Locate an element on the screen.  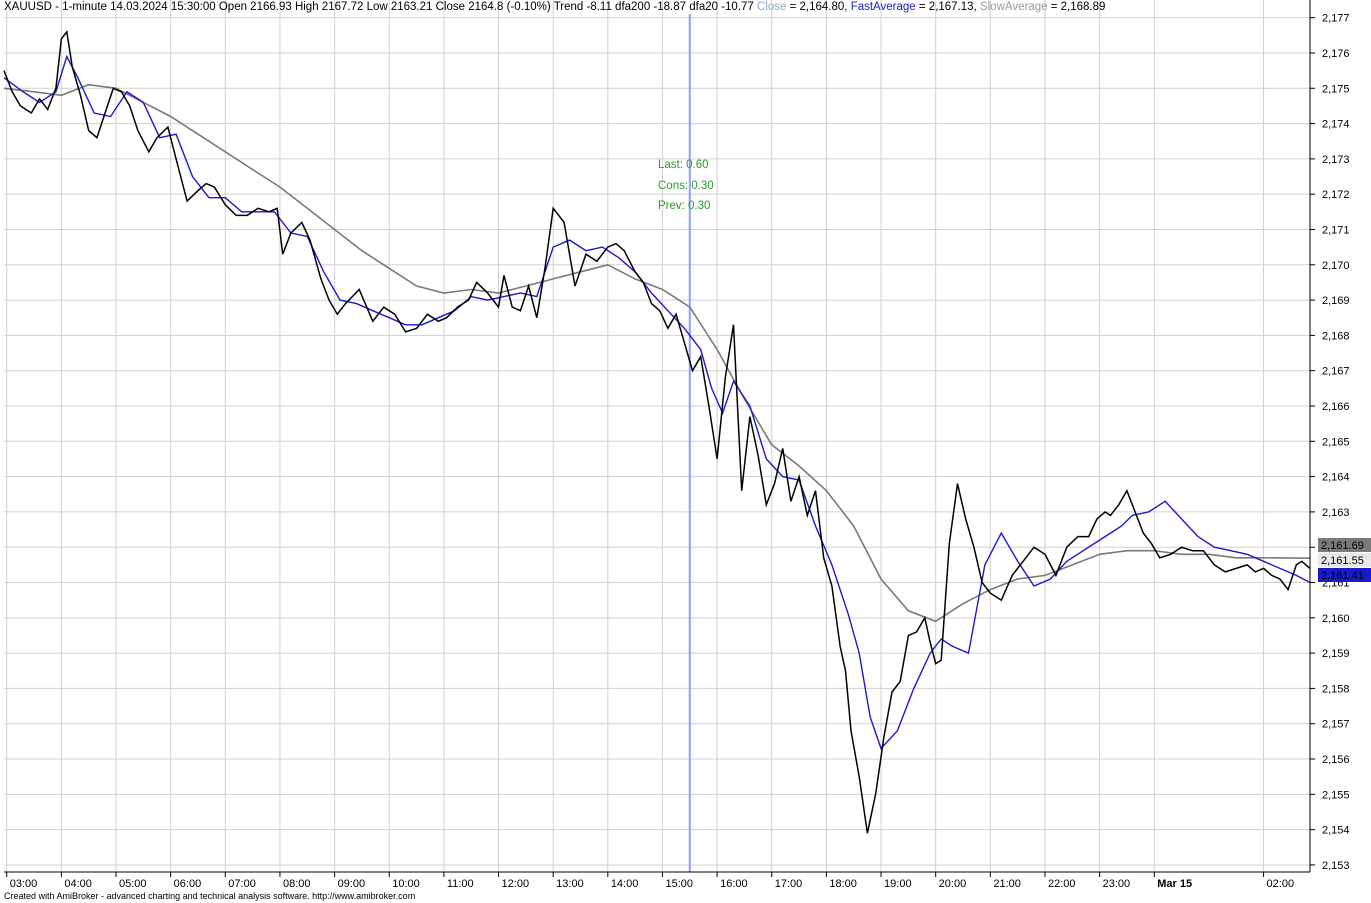
x-tick-label: 12:00 is located at coordinates (516, 884).